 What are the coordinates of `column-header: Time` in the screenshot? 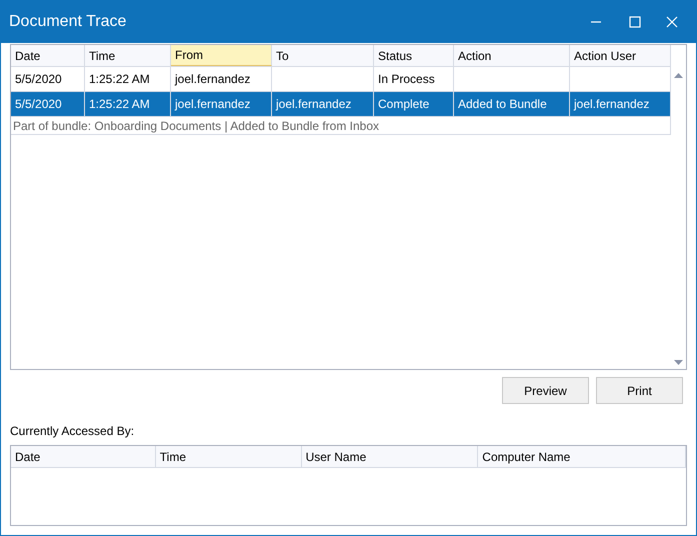 It's located at (229, 456).